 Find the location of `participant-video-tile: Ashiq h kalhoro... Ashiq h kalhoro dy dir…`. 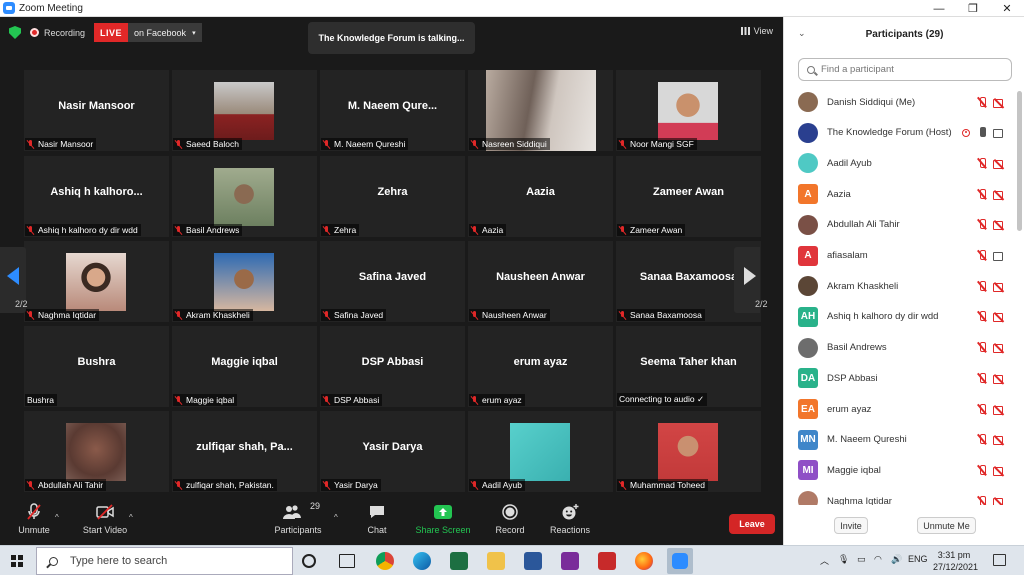

participant-video-tile: Ashiq h kalhoro... Ashiq h kalhoro dy dir… is located at coordinates (96, 196).